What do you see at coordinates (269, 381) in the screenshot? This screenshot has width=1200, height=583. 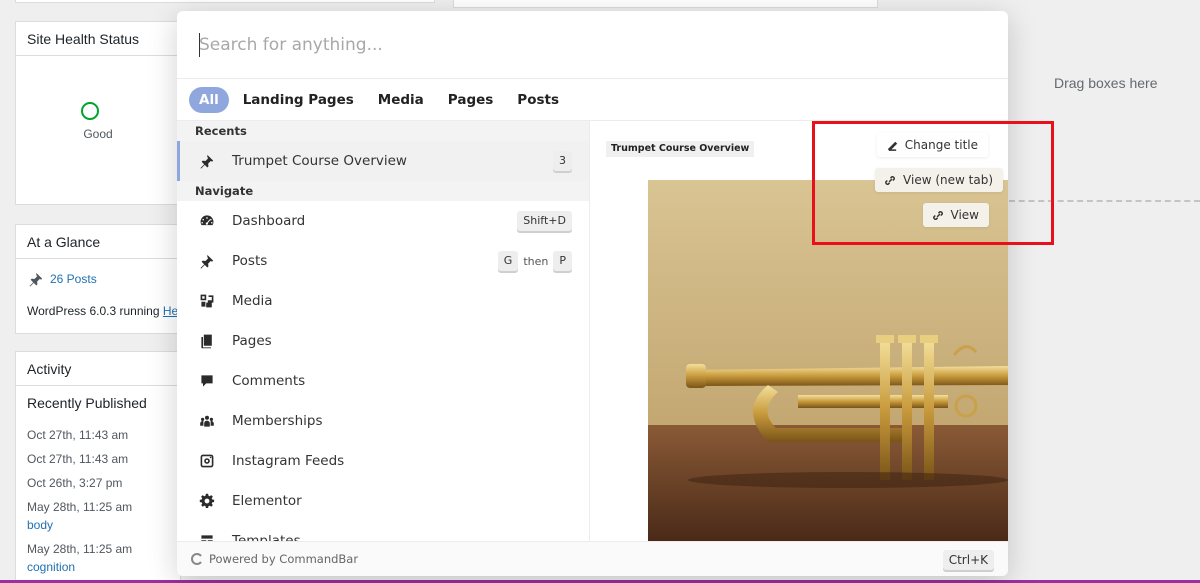 I see `item-label: Comments` at bounding box center [269, 381].